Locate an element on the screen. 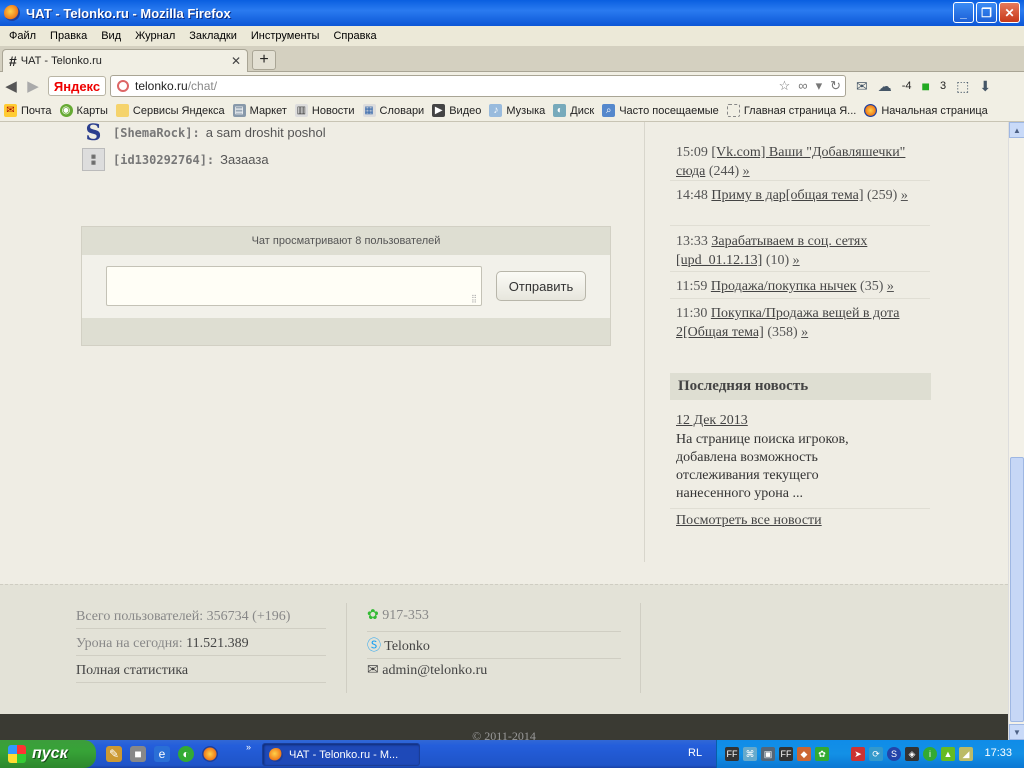 Image resolution: width=1024 pixels, height=768 pixels. tray-ffx-icon: FF is located at coordinates (732, 754).